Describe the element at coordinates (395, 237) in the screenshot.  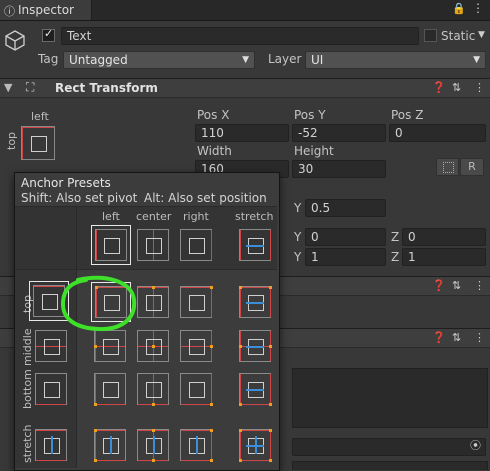
I see `rotation-z-label: Z` at that location.